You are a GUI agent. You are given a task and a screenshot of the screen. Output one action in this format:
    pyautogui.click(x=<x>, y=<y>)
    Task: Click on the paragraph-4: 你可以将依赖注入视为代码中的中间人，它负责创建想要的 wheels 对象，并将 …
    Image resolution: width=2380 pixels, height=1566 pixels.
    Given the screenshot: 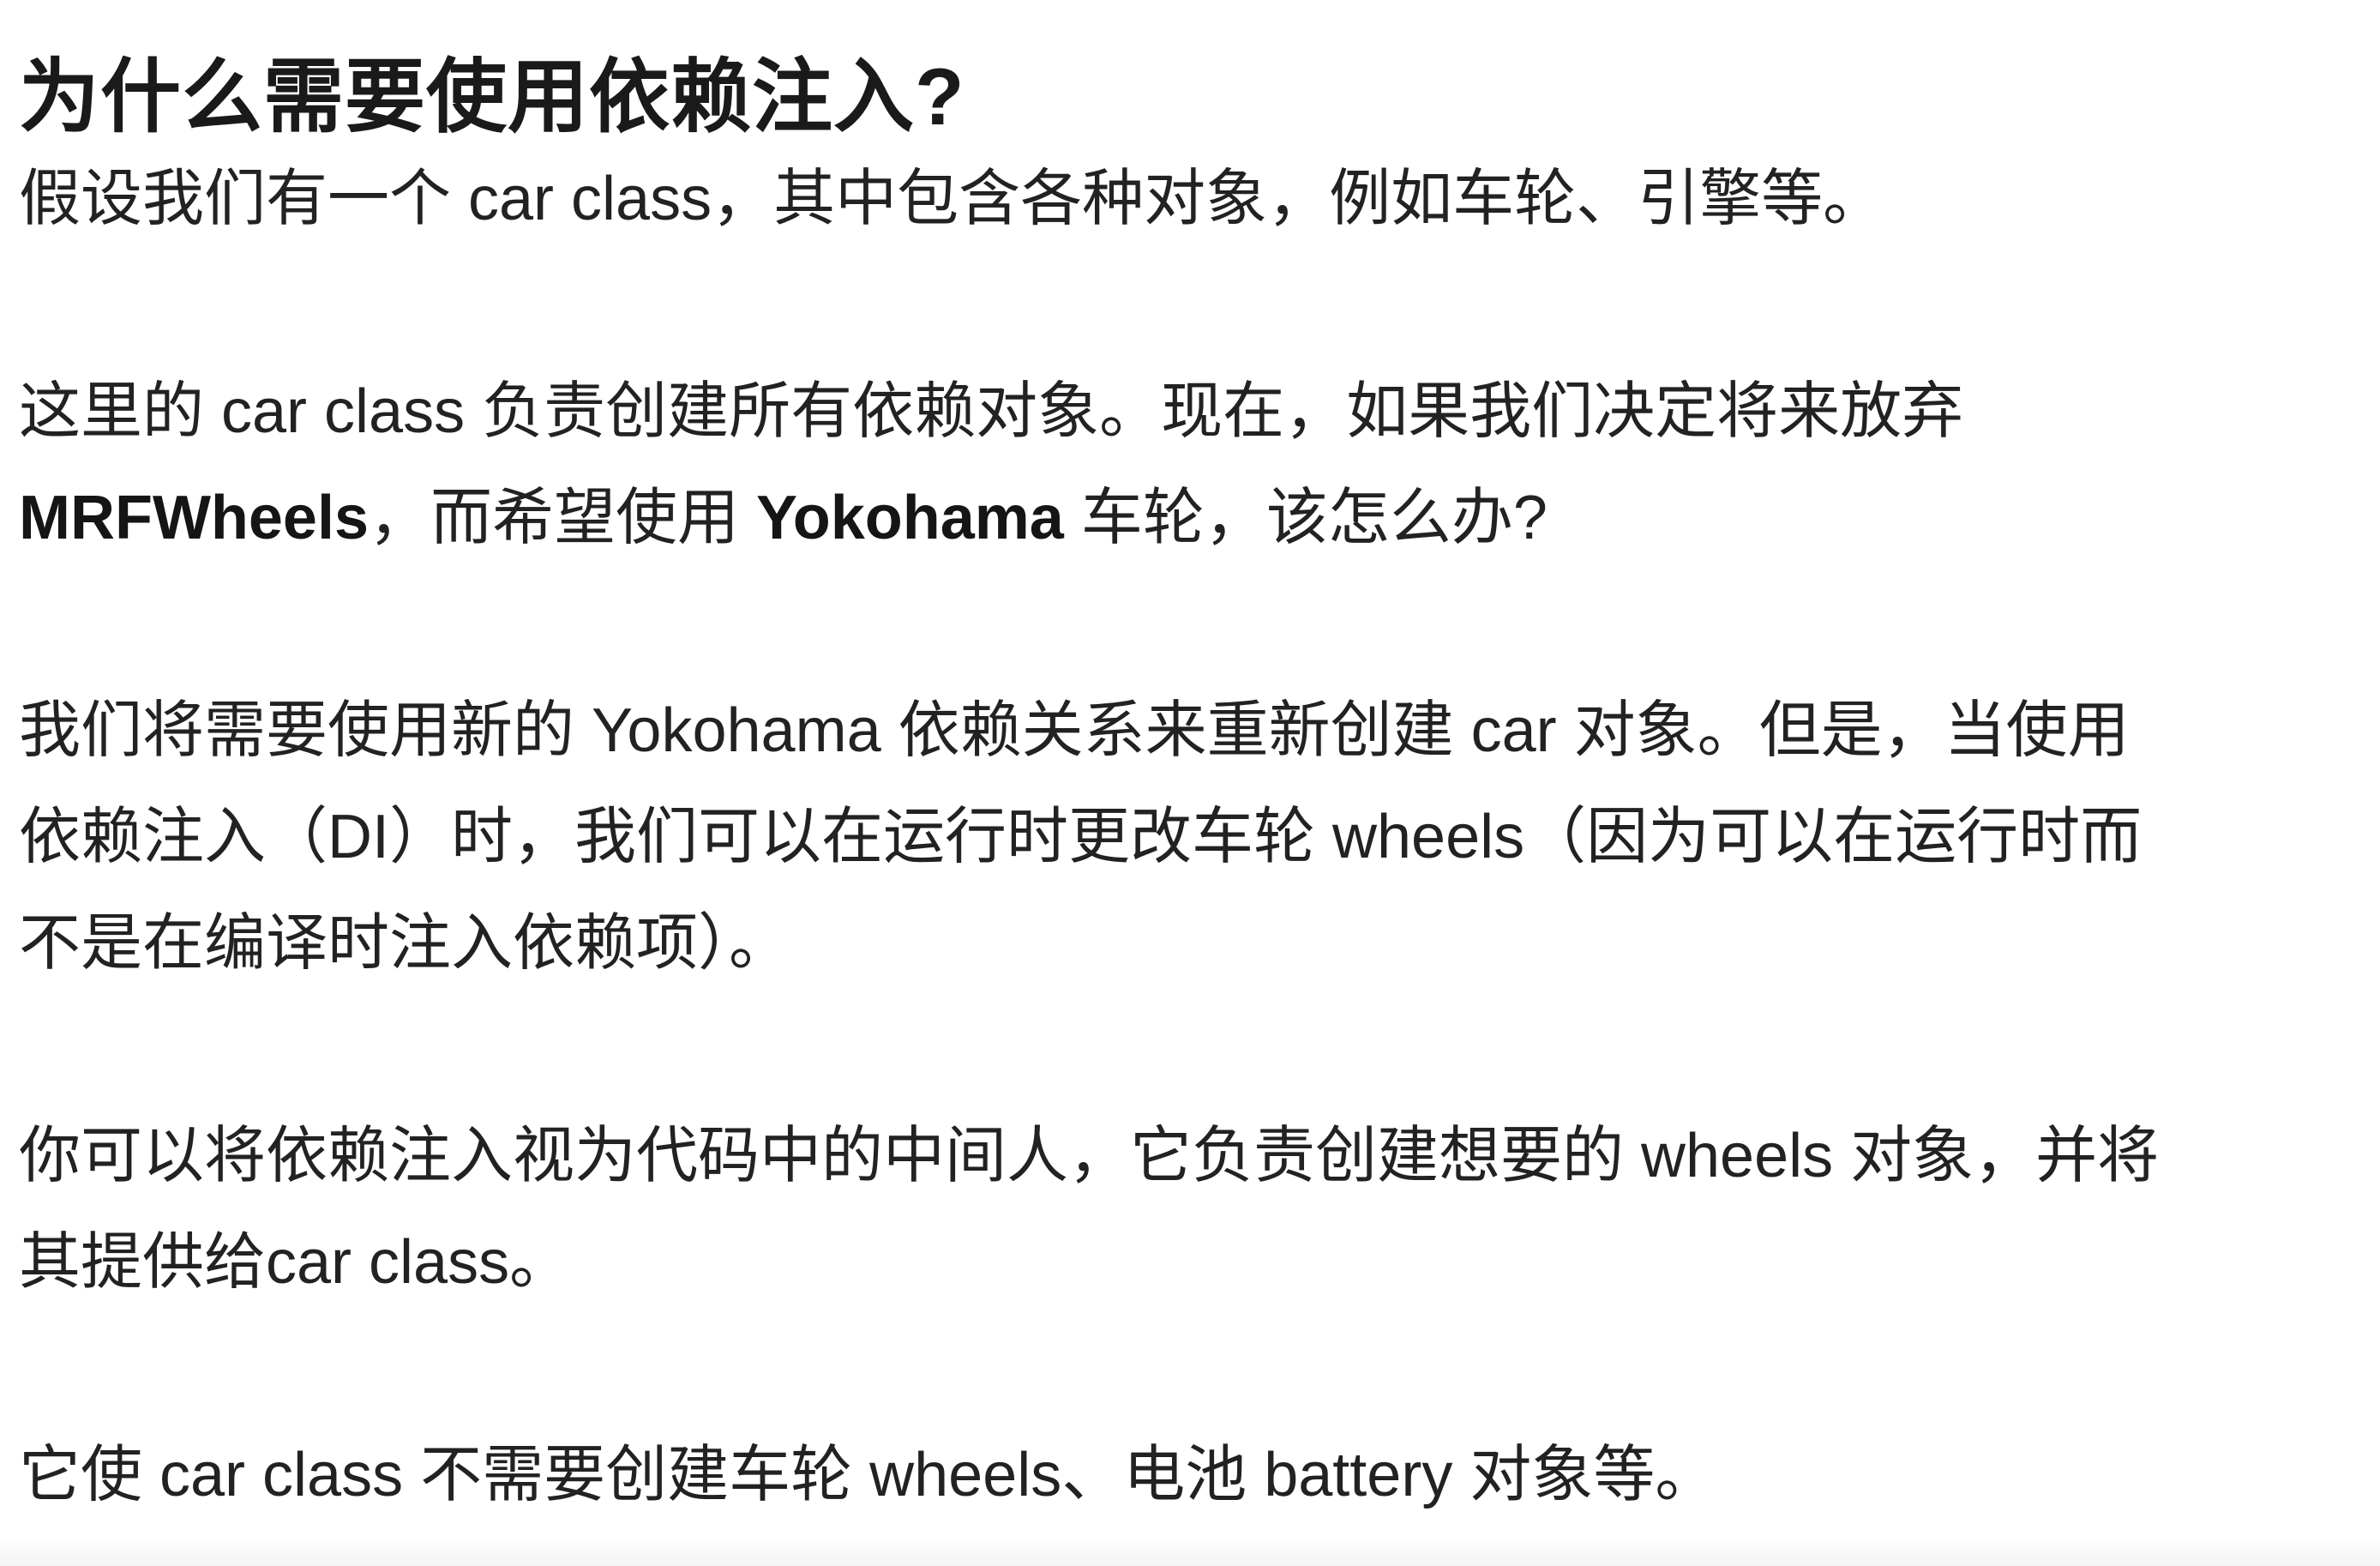 What is the action you would take?
    pyautogui.click(x=1187, y=1209)
    